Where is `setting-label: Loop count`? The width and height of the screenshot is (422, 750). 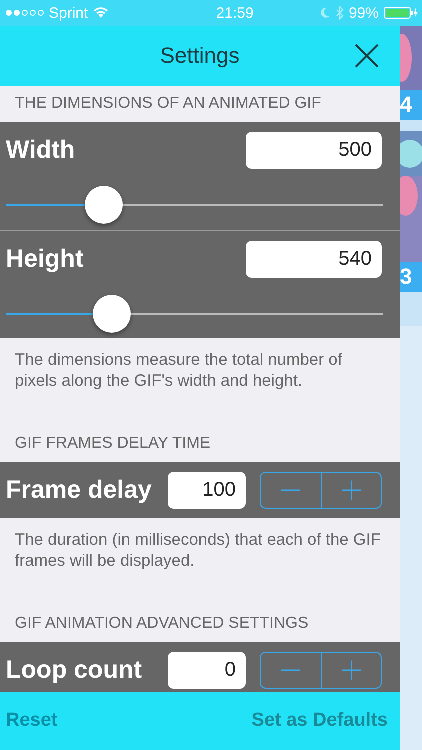
setting-label: Loop count is located at coordinates (74, 670).